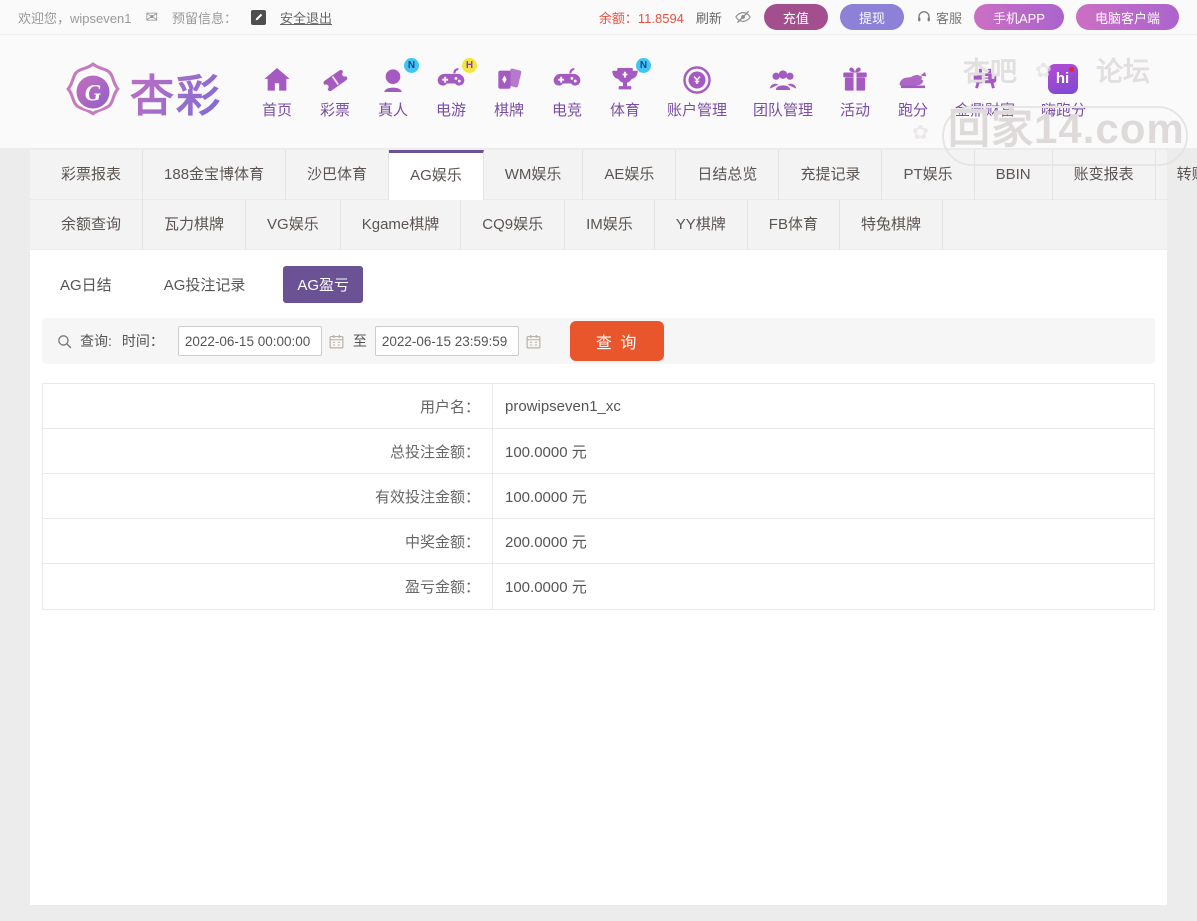  I want to click on table-row: 用户名： prowipseven1_xc, so click(598, 406).